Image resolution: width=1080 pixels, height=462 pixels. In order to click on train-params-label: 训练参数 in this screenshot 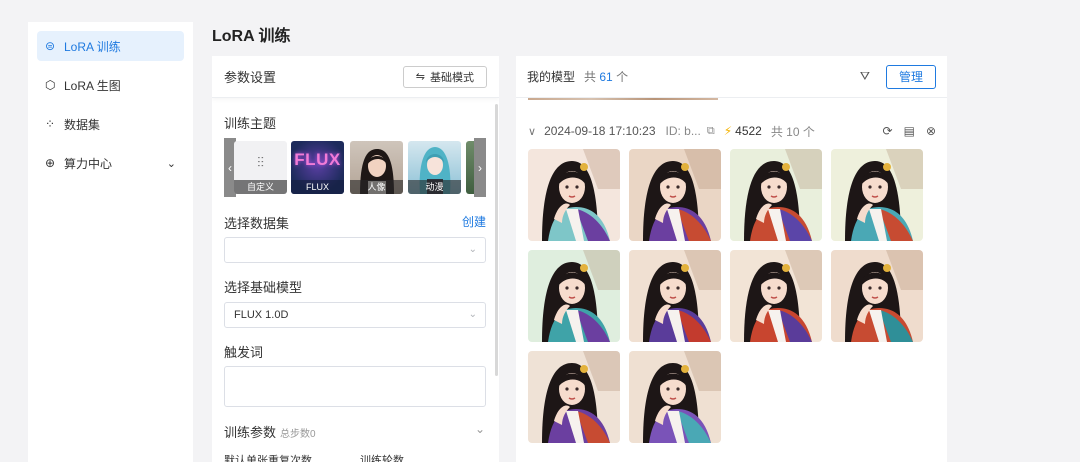, I will do `click(250, 432)`.